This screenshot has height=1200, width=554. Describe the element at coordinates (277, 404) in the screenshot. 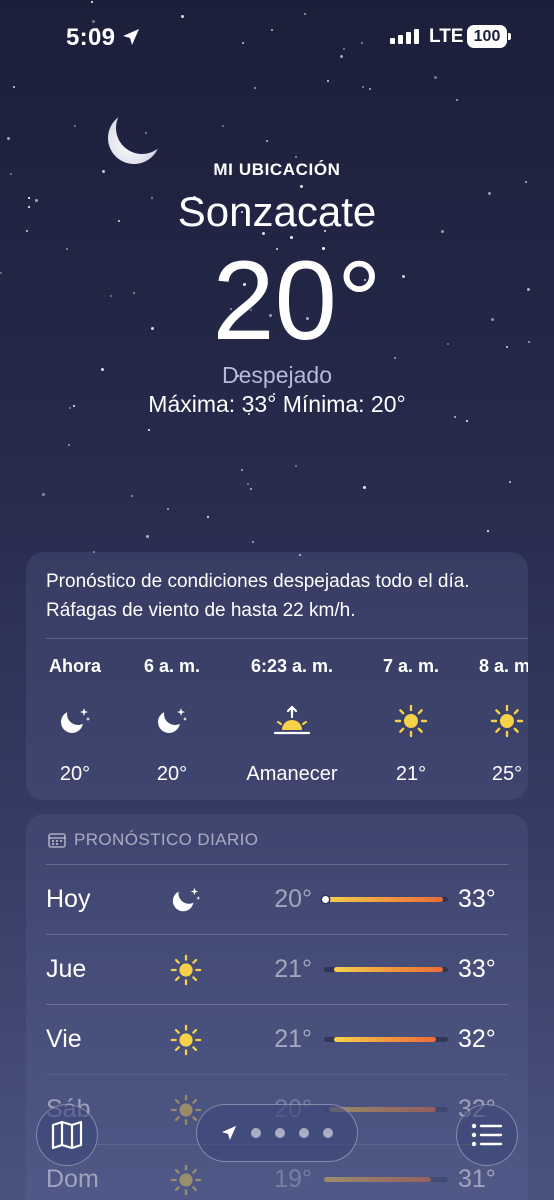

I see `high-low-text: Máxima: 33° Mínima: 20°` at that location.